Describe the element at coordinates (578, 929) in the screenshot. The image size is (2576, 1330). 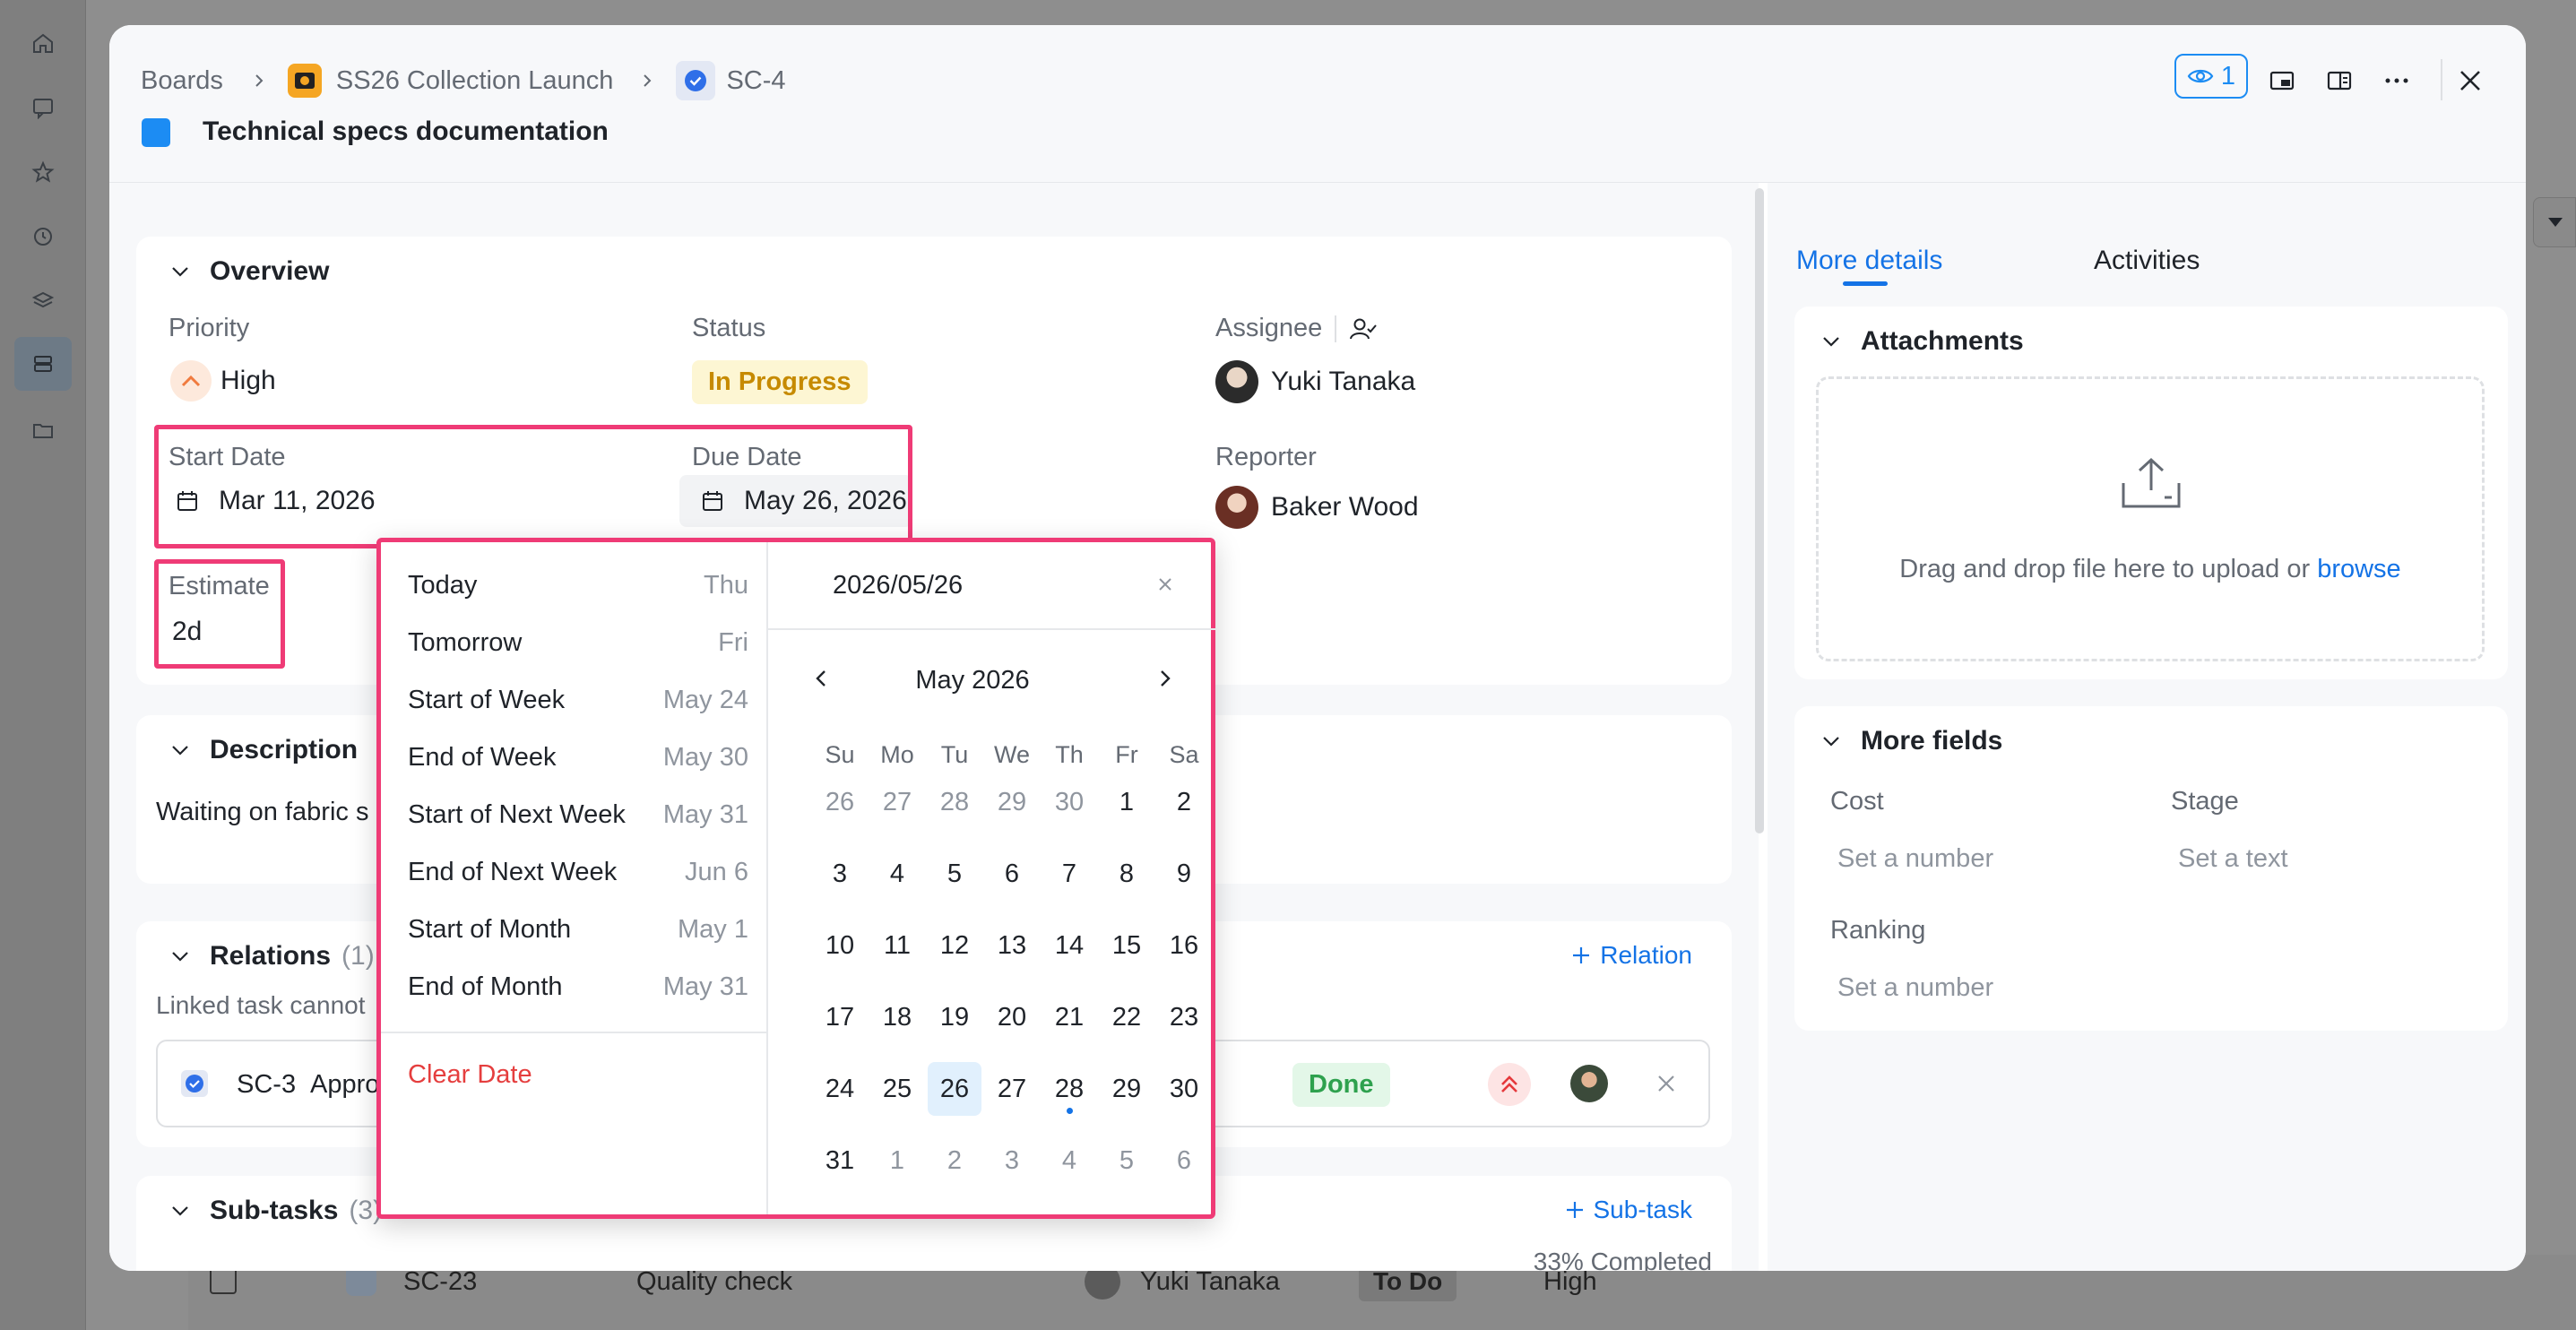
I see `quick-option: Start of Month May 1` at that location.